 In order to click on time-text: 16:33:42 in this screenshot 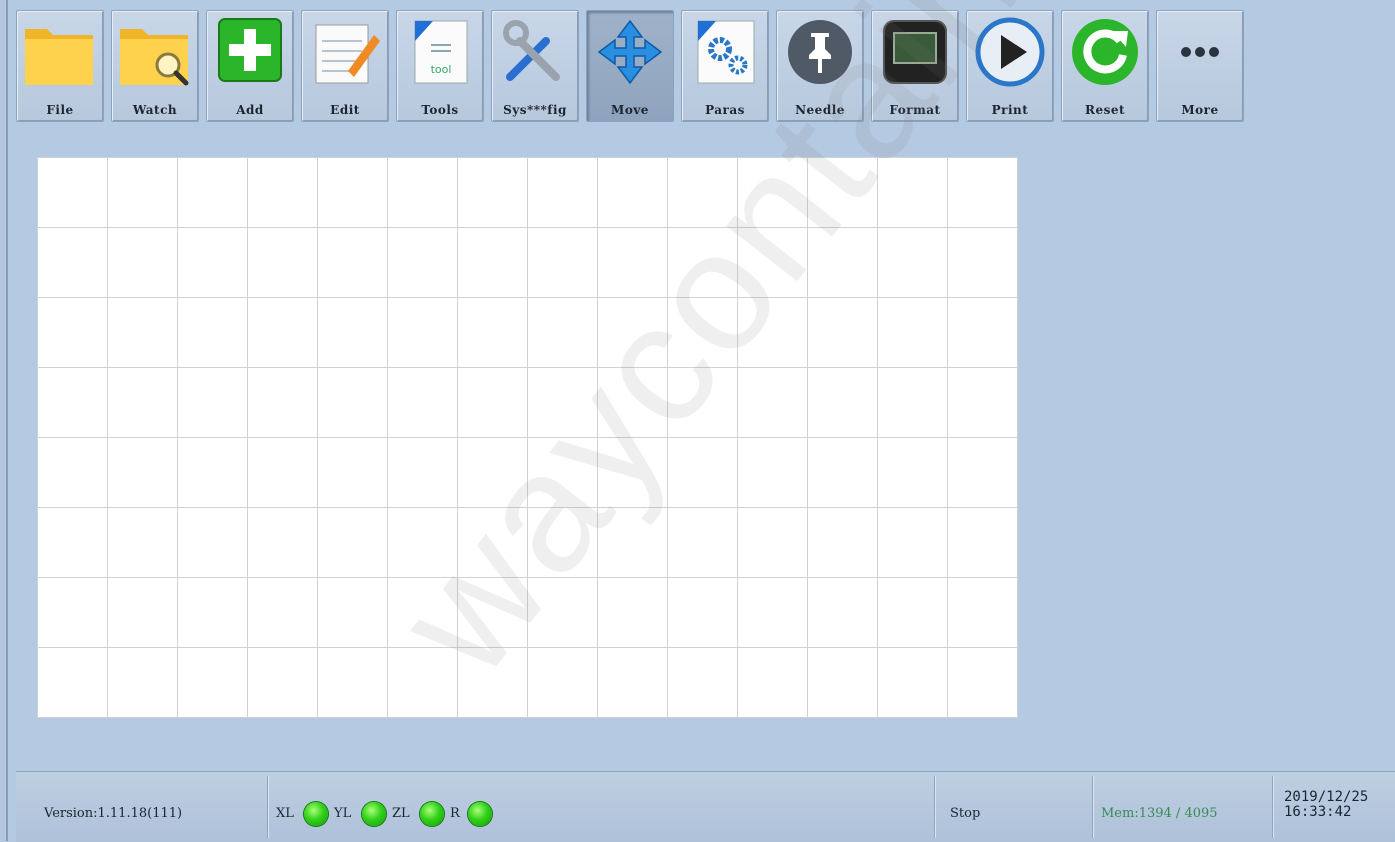, I will do `click(1318, 812)`.